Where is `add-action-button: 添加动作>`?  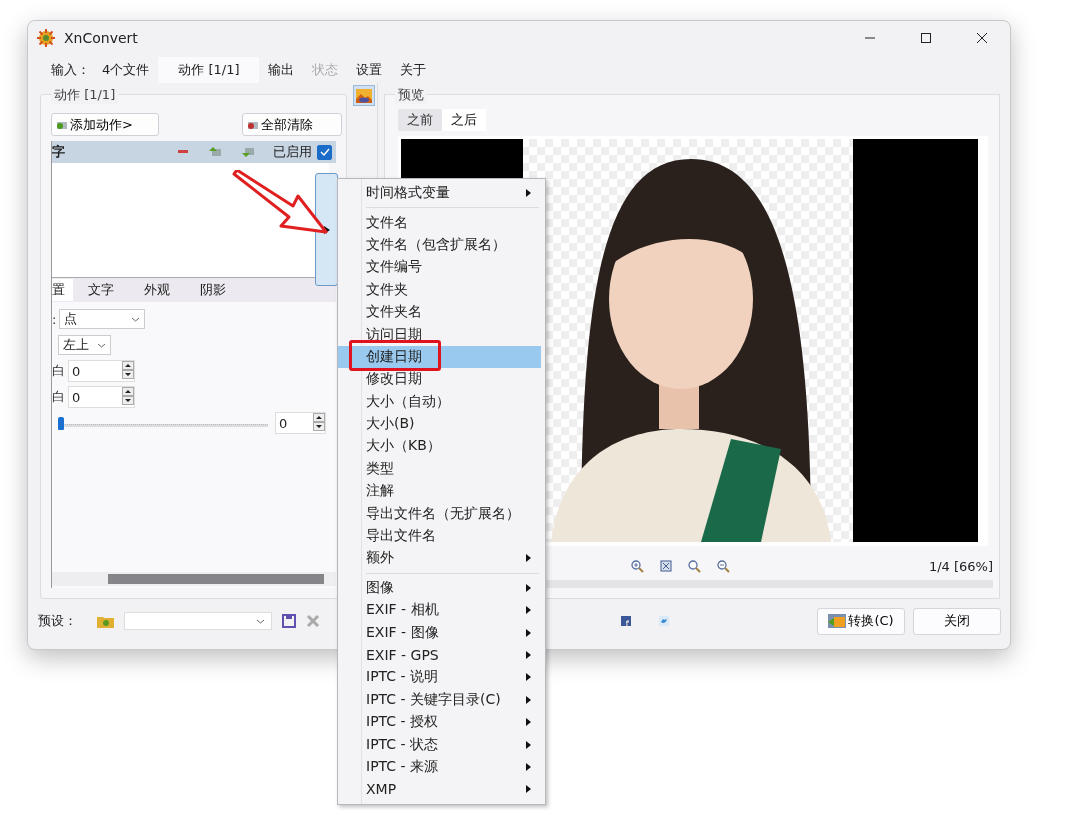
add-action-button: 添加动作> is located at coordinates (105, 125).